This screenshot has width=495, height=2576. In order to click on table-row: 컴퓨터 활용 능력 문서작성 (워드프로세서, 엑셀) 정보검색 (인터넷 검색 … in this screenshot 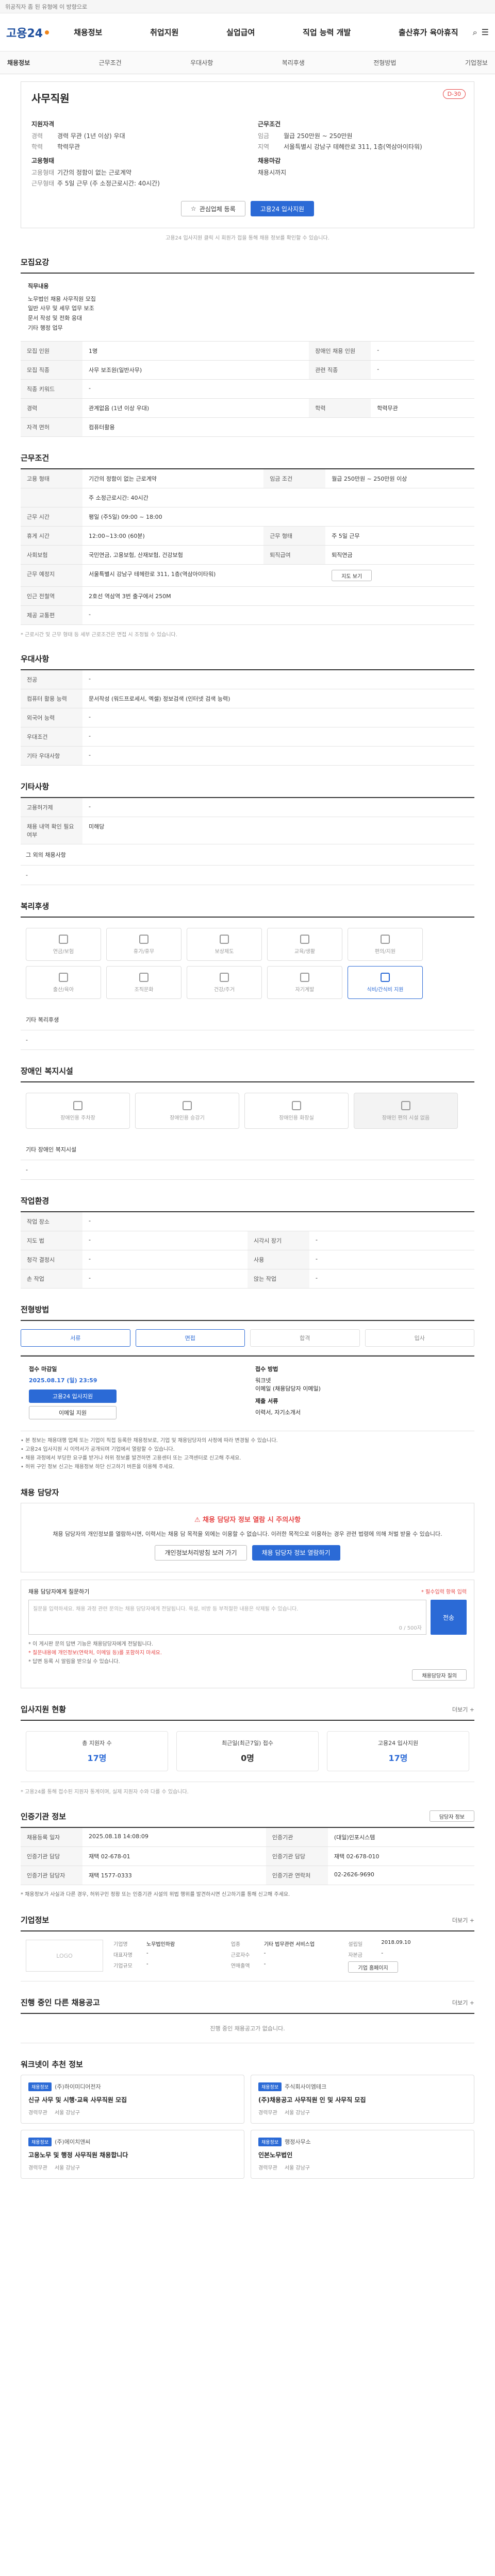, I will do `click(247, 699)`.